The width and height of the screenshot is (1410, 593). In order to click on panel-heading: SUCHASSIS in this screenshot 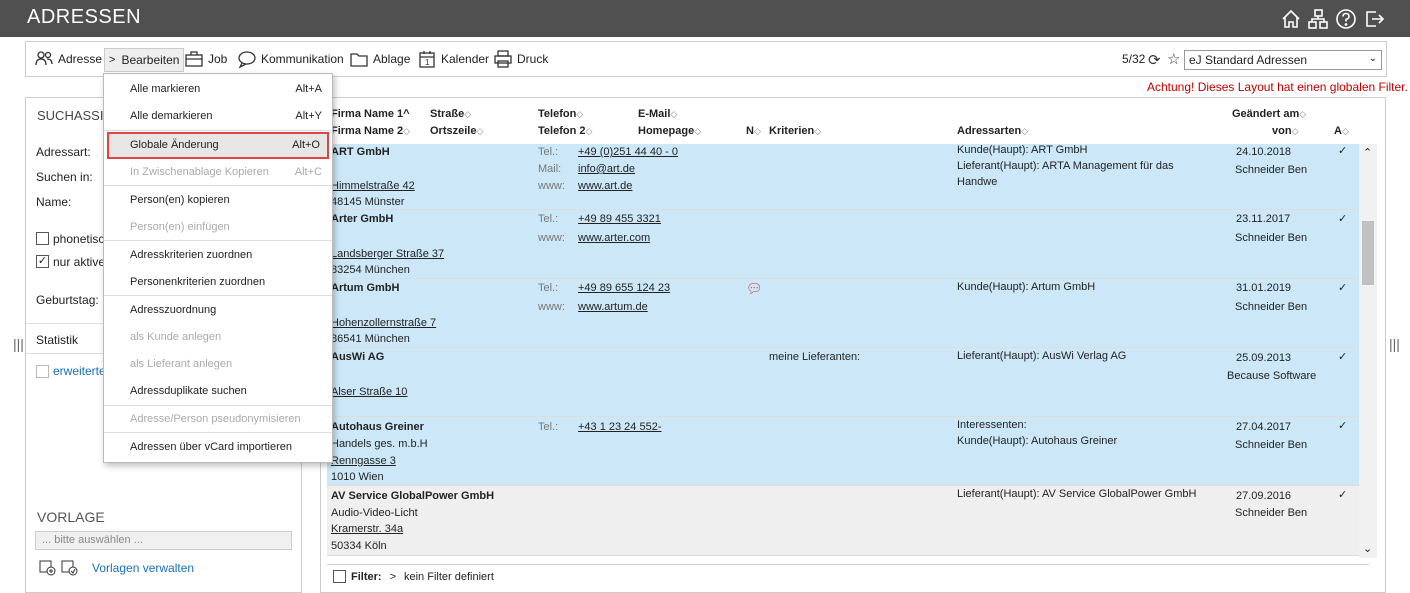, I will do `click(75, 115)`.